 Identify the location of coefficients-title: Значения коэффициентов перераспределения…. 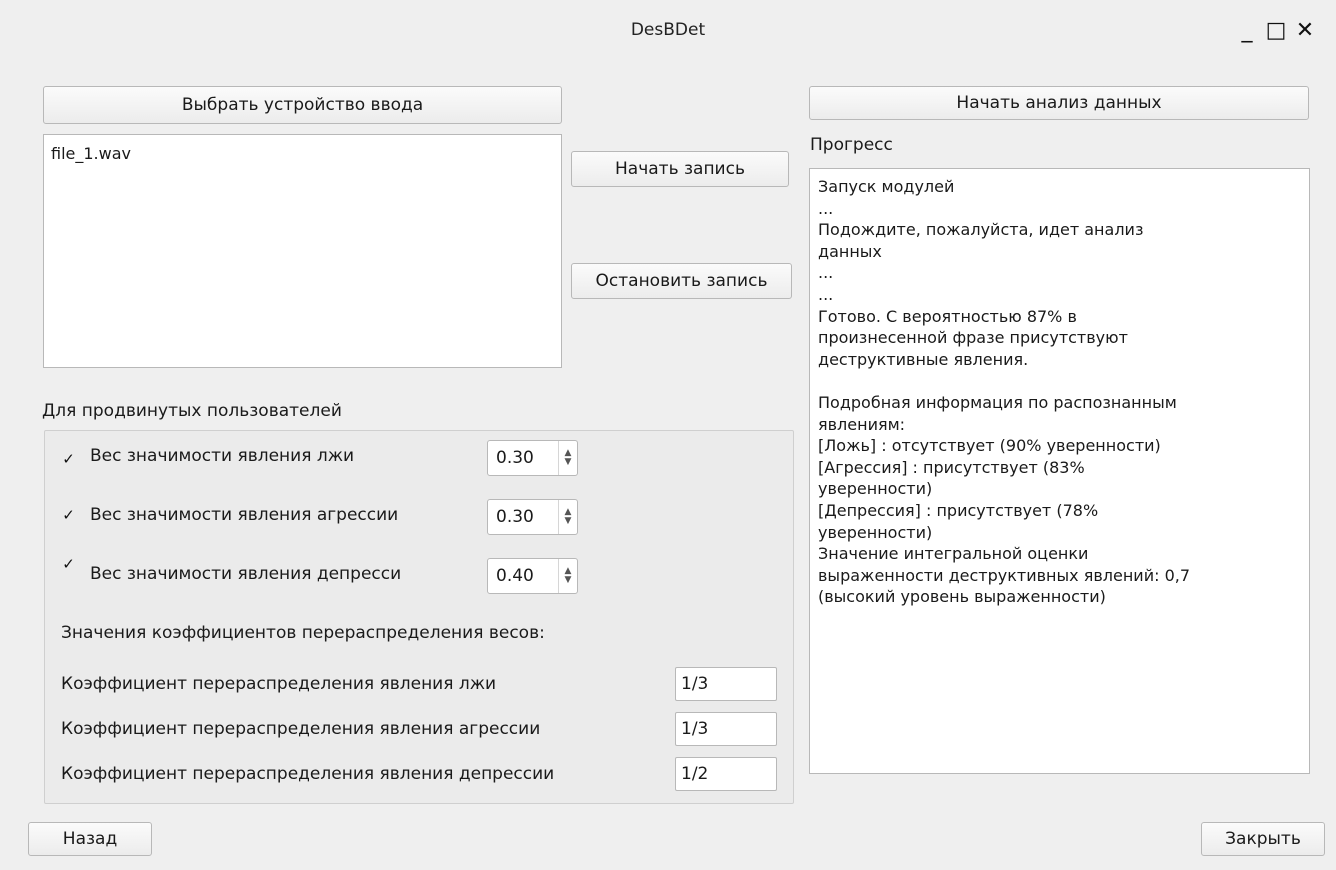
(303, 633).